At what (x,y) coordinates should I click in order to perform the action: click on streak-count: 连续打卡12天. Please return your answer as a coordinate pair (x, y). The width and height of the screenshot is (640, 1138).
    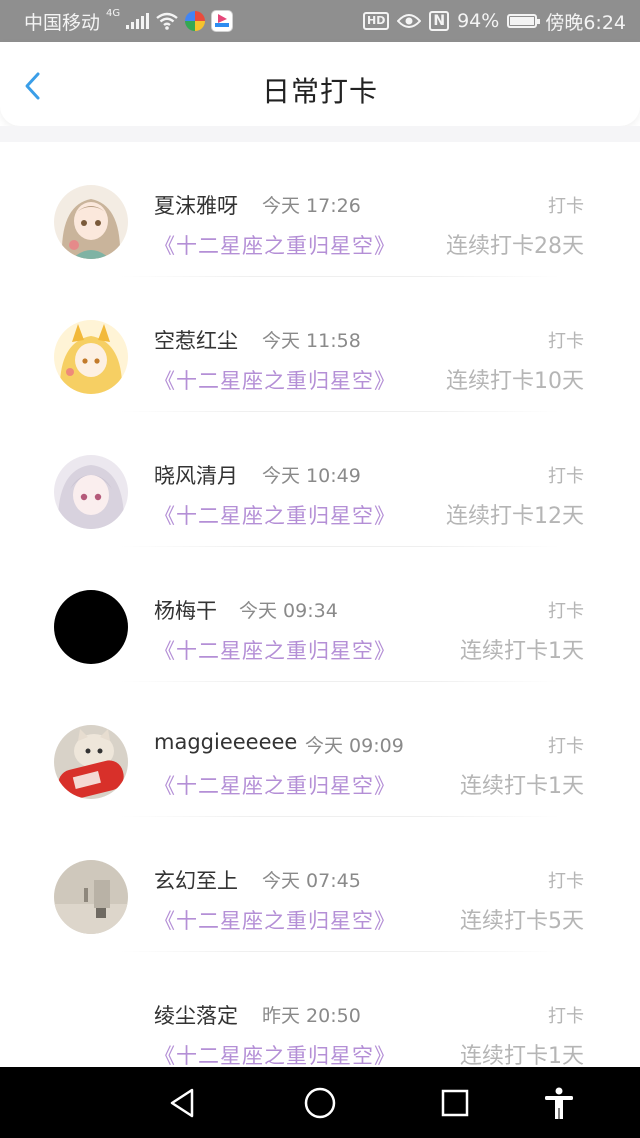
    Looking at the image, I should click on (515, 516).